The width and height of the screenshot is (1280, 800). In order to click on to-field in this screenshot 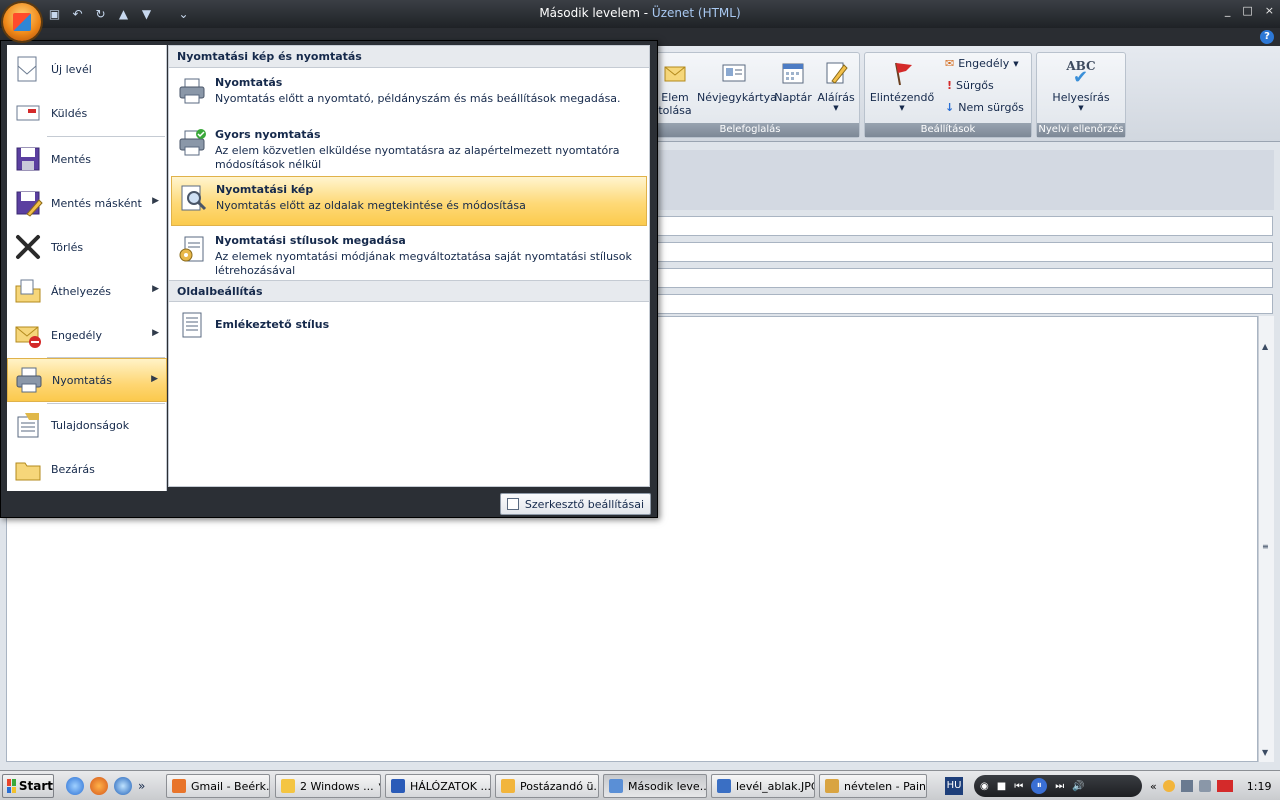, I will do `click(964, 226)`.